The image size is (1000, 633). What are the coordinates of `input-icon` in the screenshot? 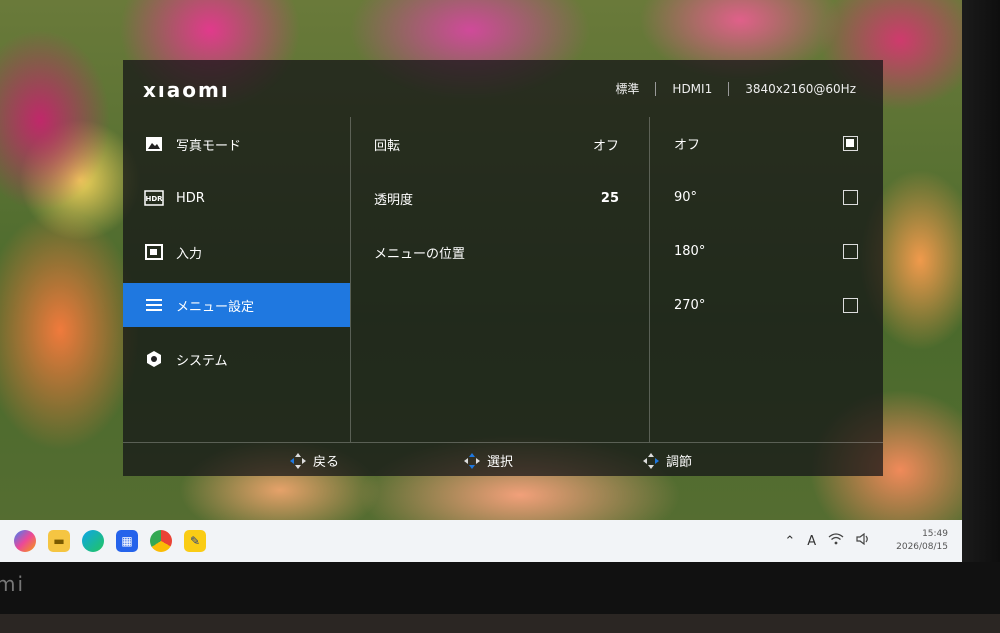 It's located at (154, 252).